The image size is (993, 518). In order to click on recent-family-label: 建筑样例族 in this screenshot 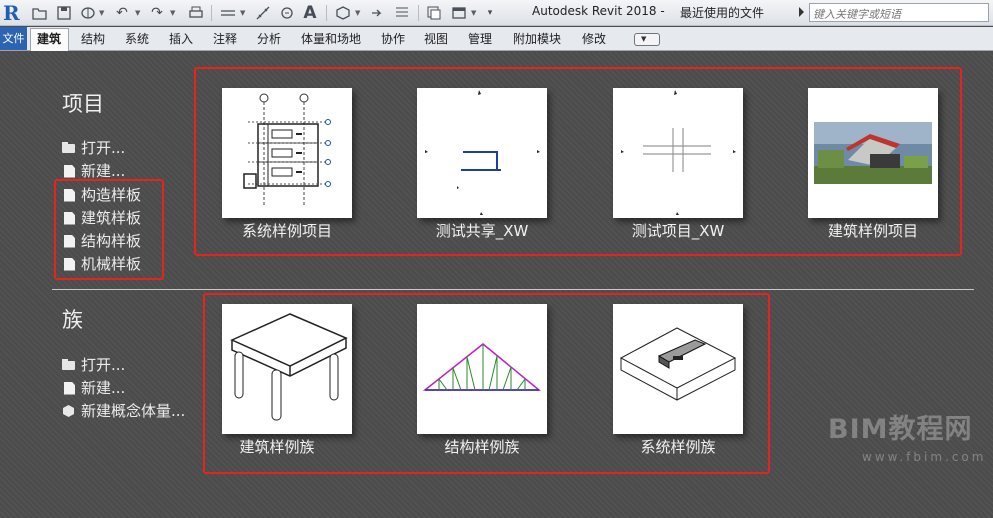, I will do `click(277, 447)`.